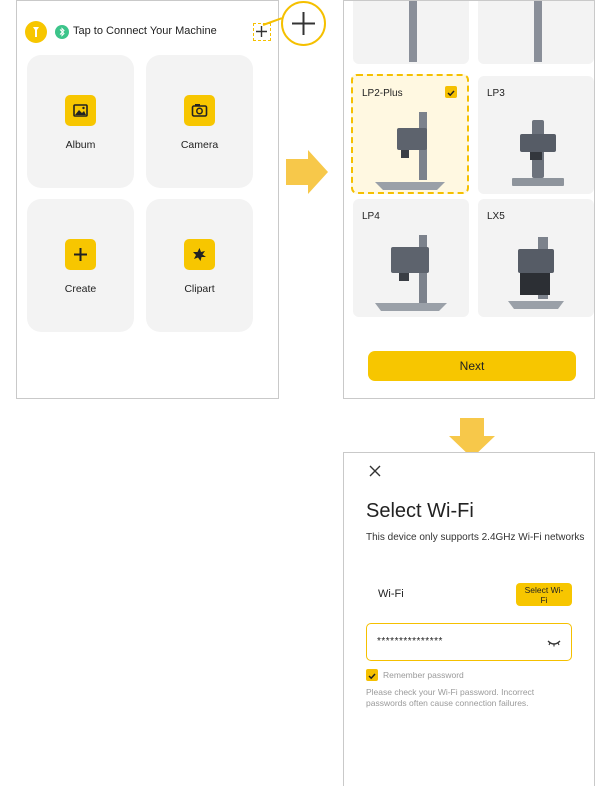 The width and height of the screenshot is (595, 786). Describe the element at coordinates (410, 641) in the screenshot. I see `password-value: ***************` at that location.